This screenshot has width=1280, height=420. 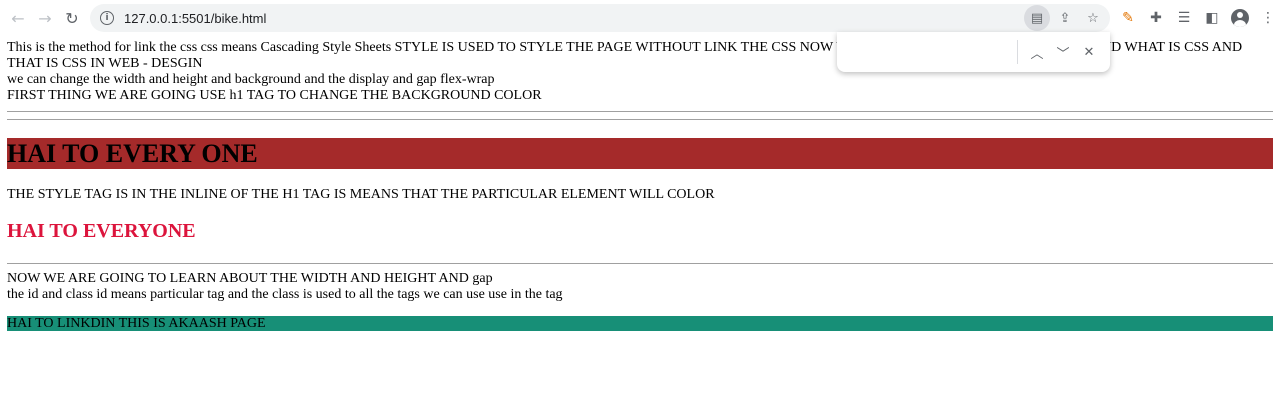 What do you see at coordinates (1089, 52) in the screenshot?
I see `find-close-icon: ✕` at bounding box center [1089, 52].